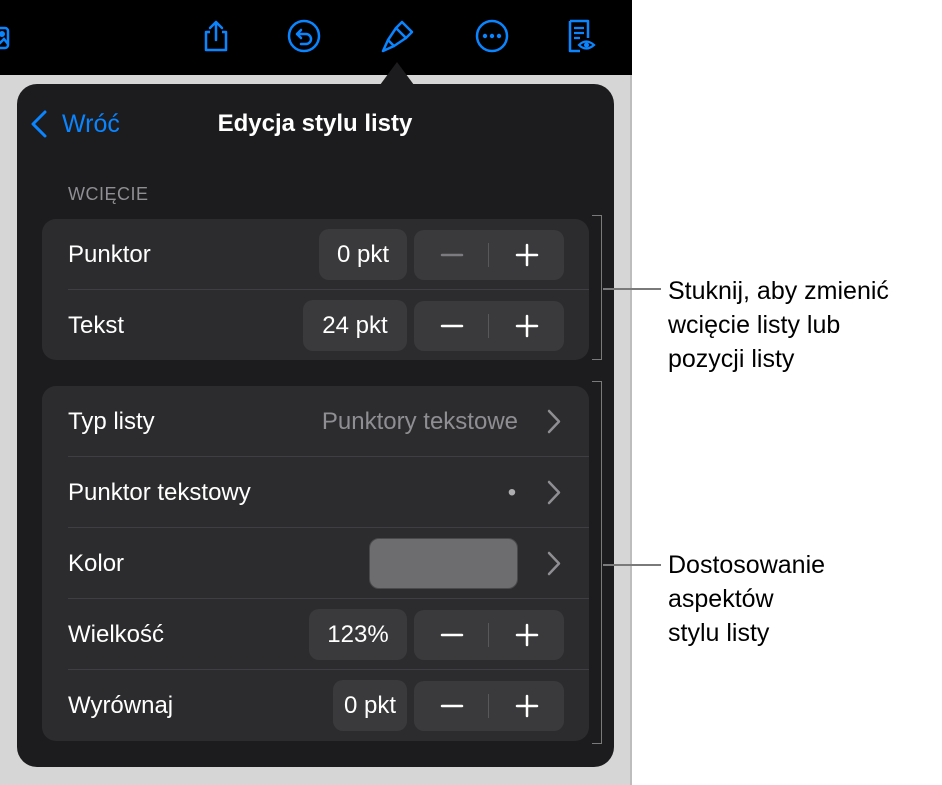  Describe the element at coordinates (358, 634) in the screenshot. I see `size-value: 123%` at that location.